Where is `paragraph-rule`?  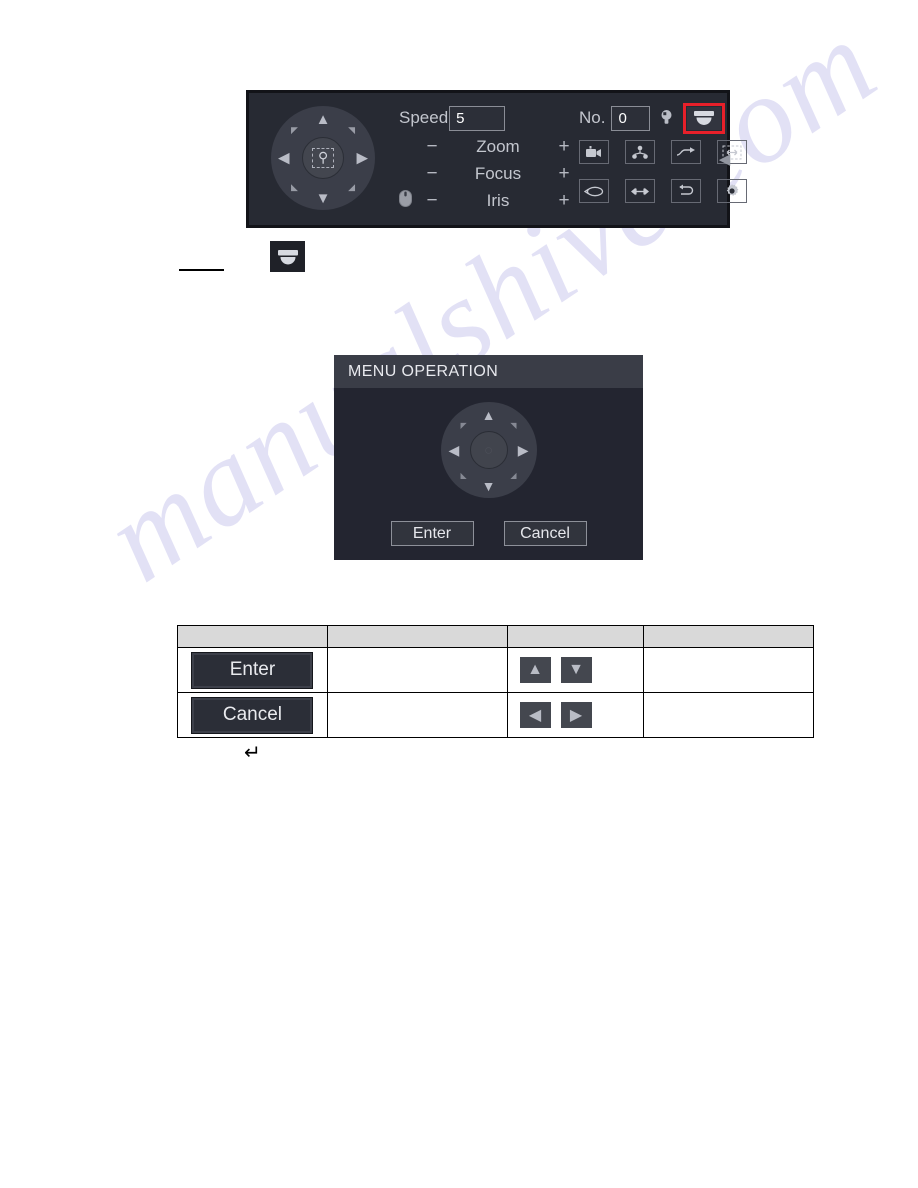
paragraph-rule is located at coordinates (201, 270).